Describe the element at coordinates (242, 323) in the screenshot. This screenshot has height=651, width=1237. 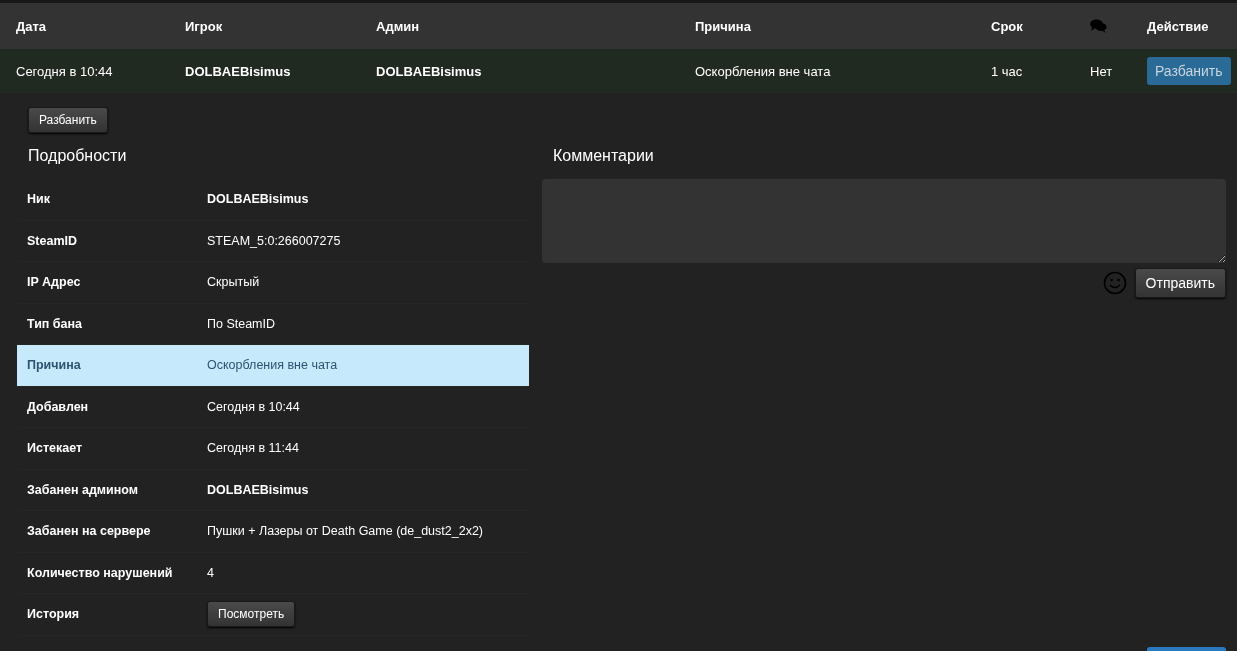
I see `detail-value: По SteamID` at that location.